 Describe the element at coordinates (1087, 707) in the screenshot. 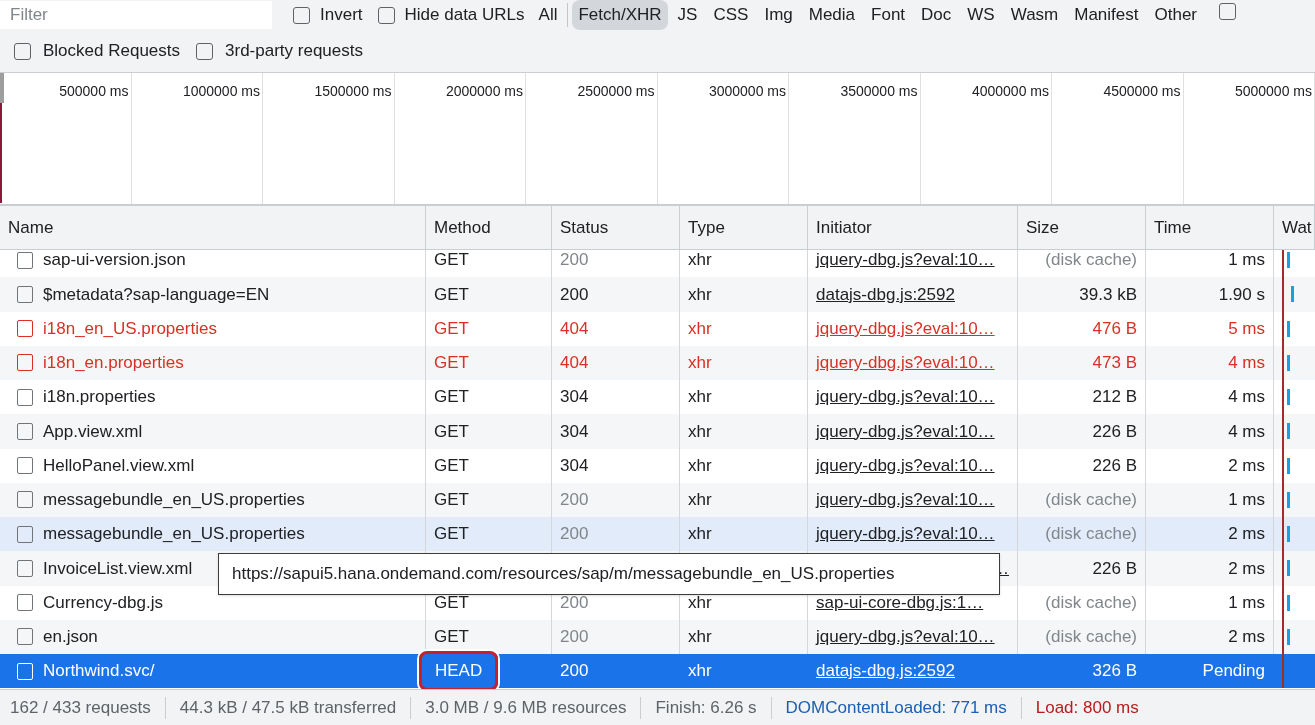

I see `status-text: Load: 800 ms` at that location.